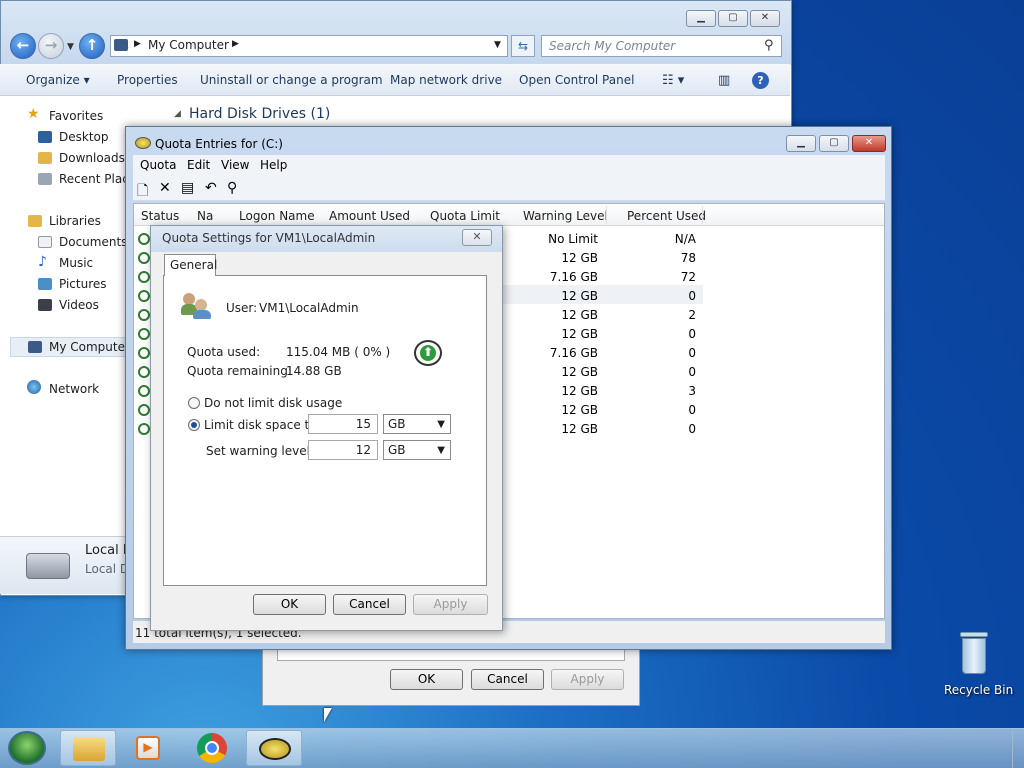  Describe the element at coordinates (83, 284) in the screenshot. I see `nav-pictures: Pictures` at that location.